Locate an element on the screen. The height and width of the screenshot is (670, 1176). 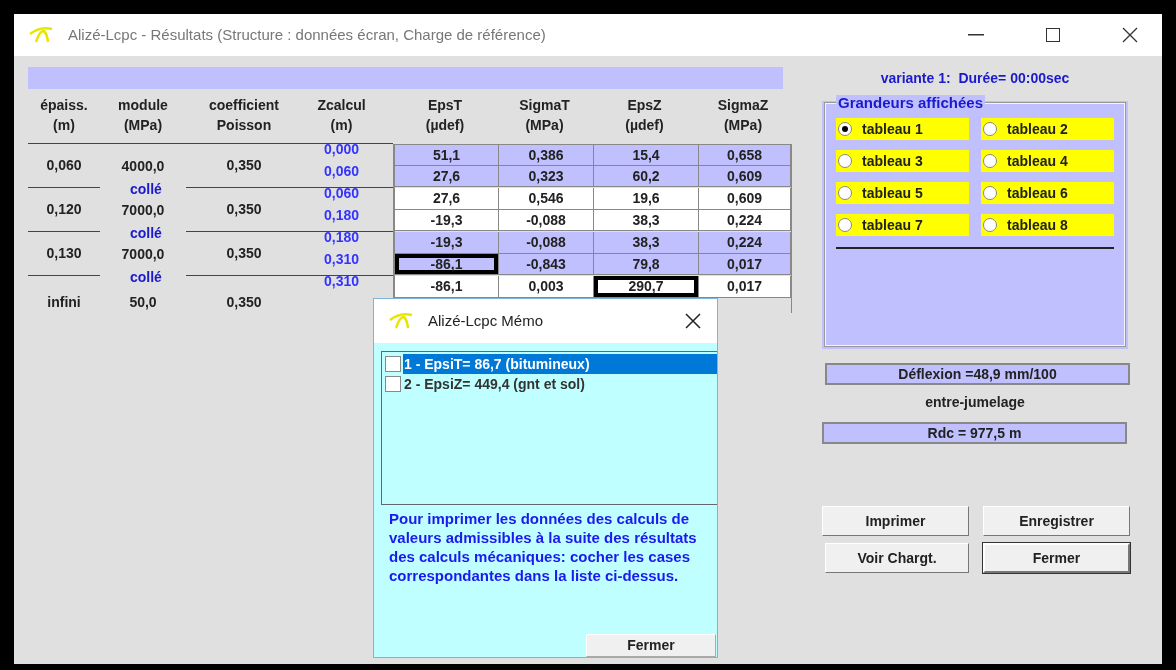
dialog-button: Voir Chargt. is located at coordinates (897, 558).